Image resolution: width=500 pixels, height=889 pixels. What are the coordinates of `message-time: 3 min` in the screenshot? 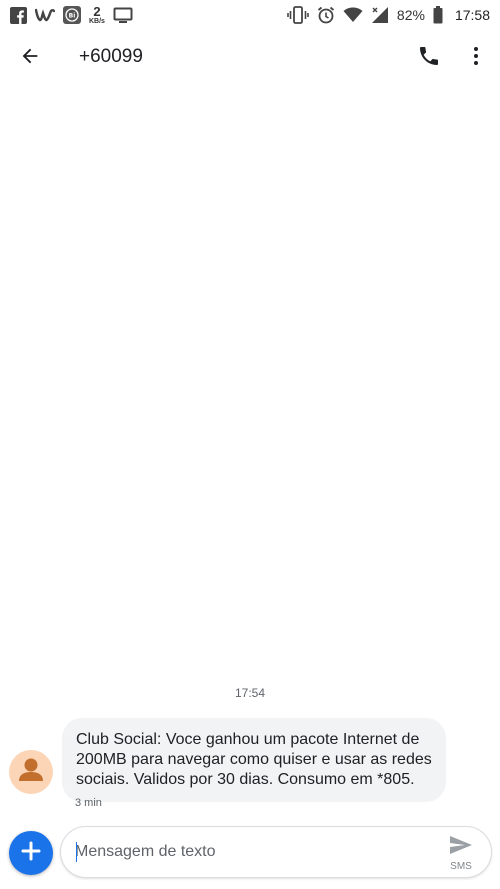 It's located at (88, 803).